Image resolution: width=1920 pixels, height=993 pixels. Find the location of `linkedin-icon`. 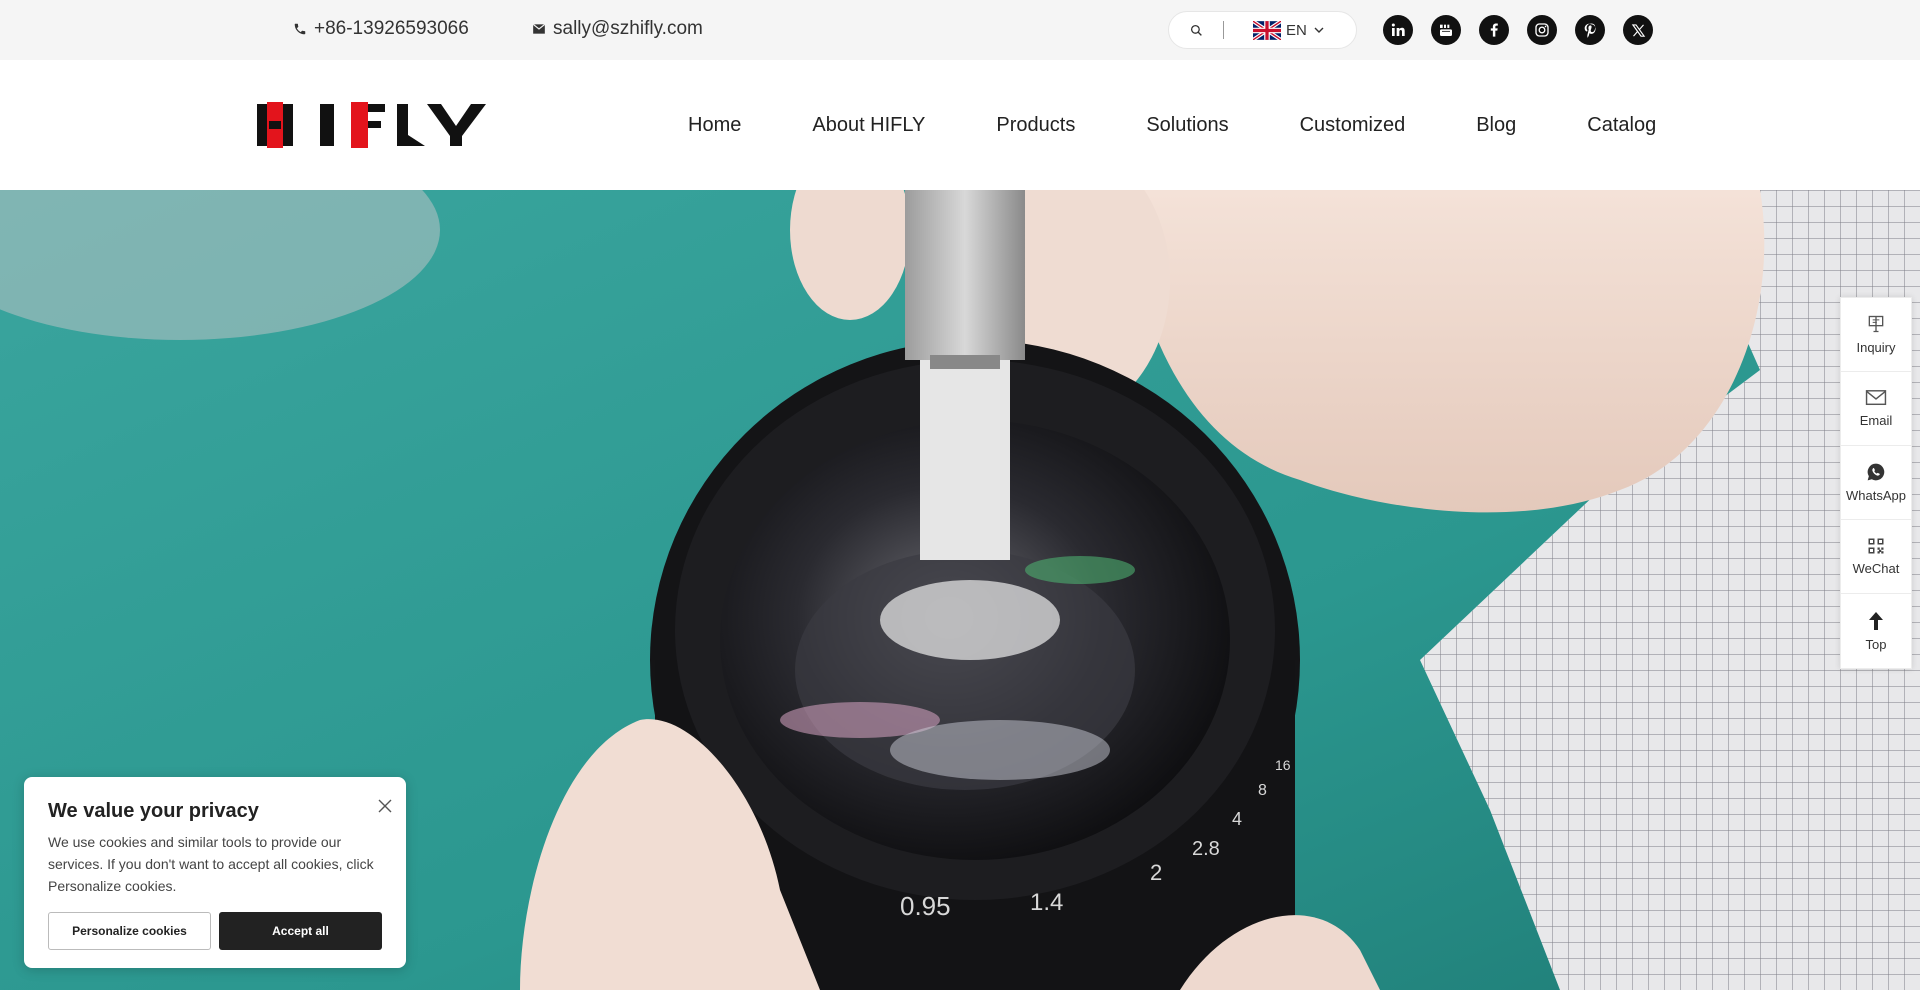

linkedin-icon is located at coordinates (1398, 29).